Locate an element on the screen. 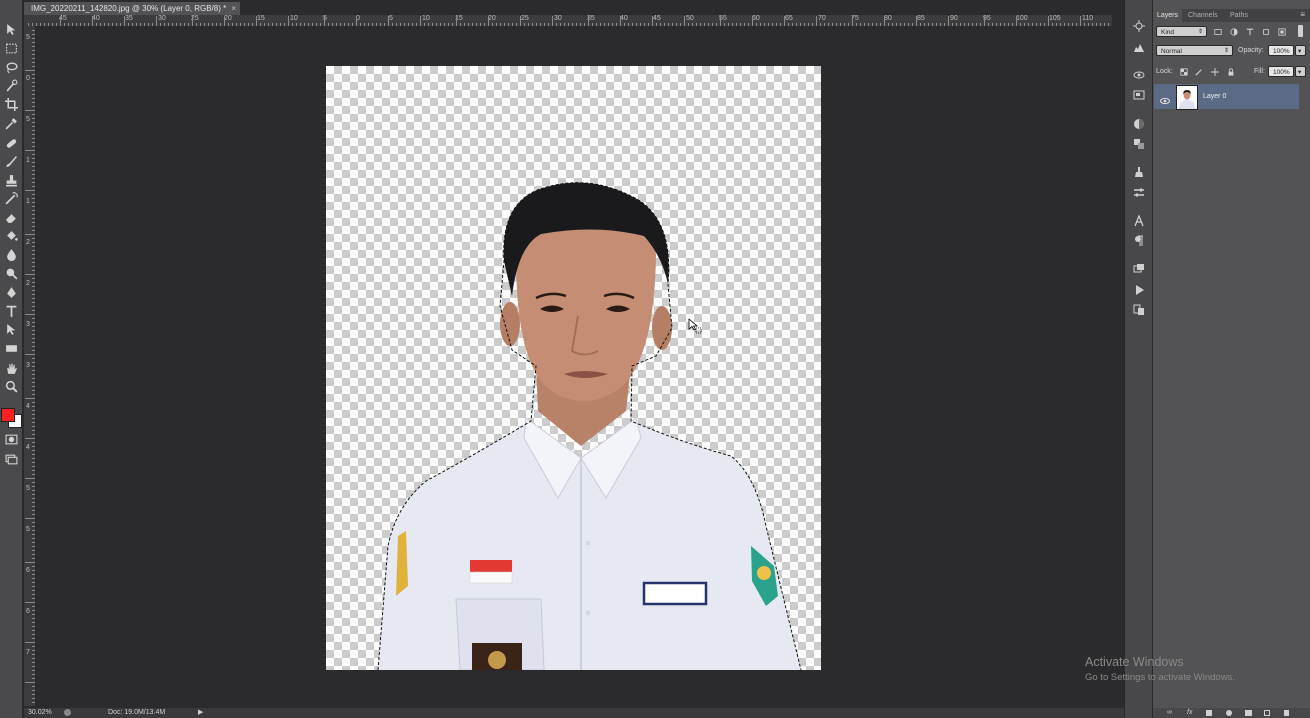  tab-channels: Channels is located at coordinates (1203, 15).